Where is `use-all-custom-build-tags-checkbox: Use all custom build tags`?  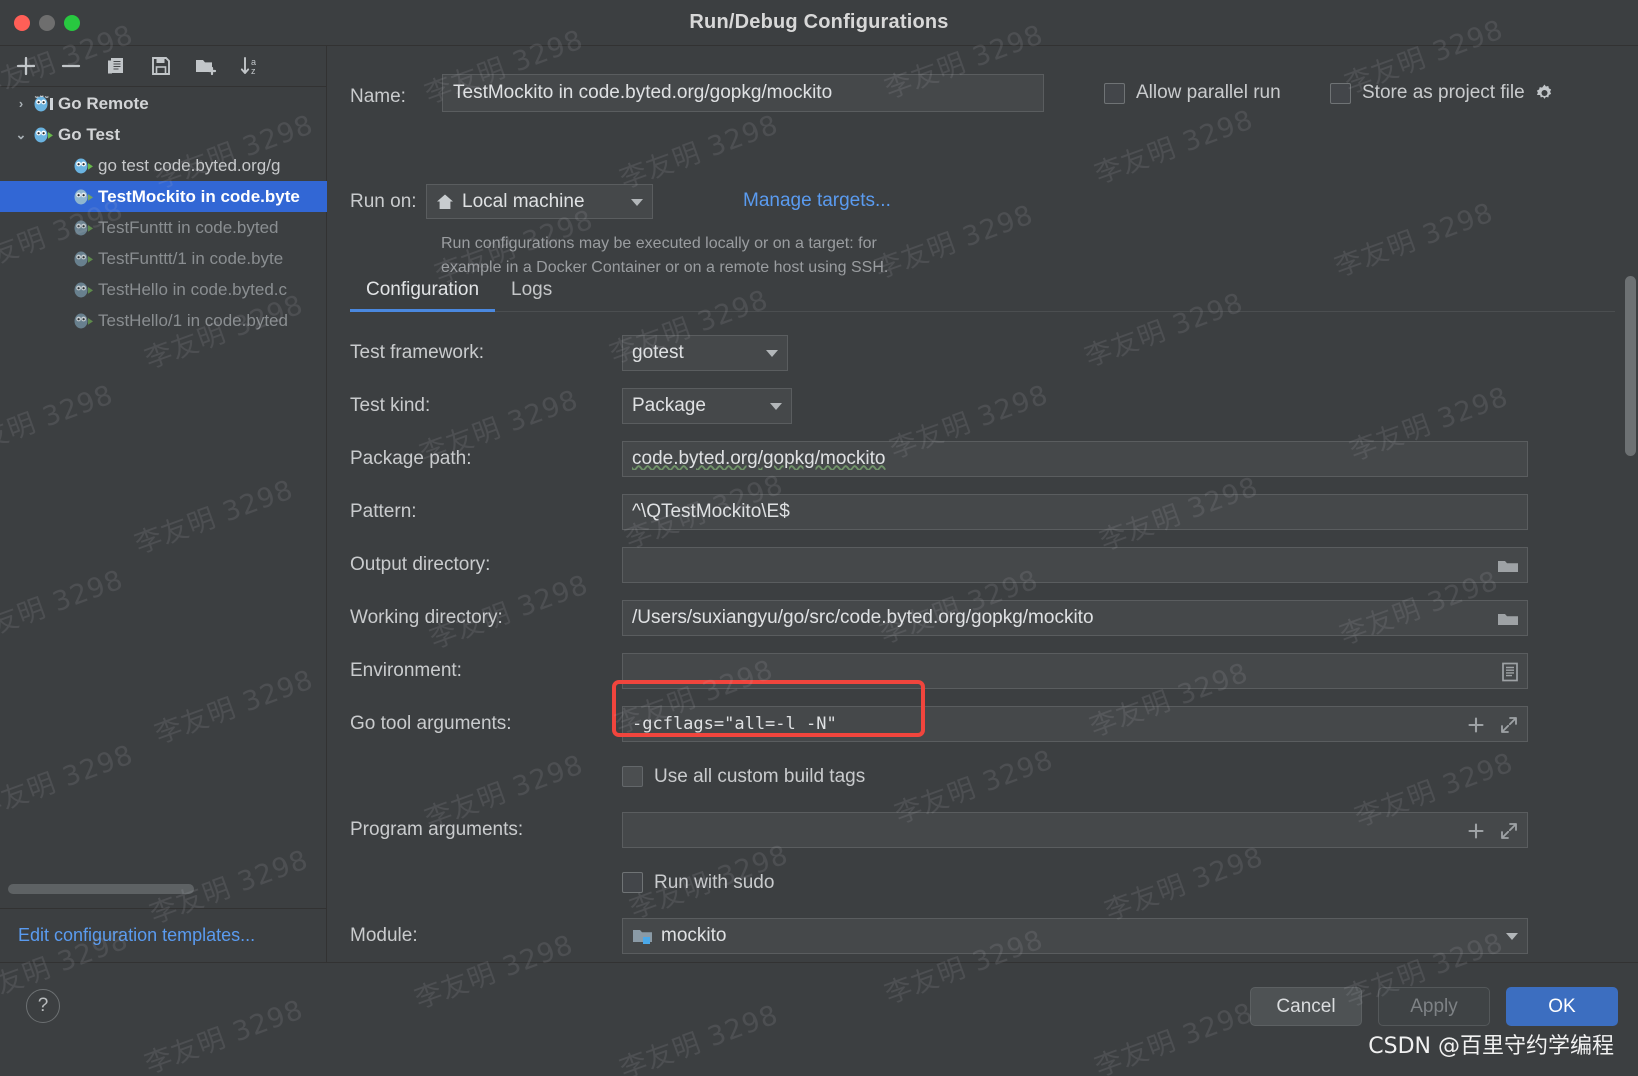 use-all-custom-build-tags-checkbox: Use all custom build tags is located at coordinates (743, 777).